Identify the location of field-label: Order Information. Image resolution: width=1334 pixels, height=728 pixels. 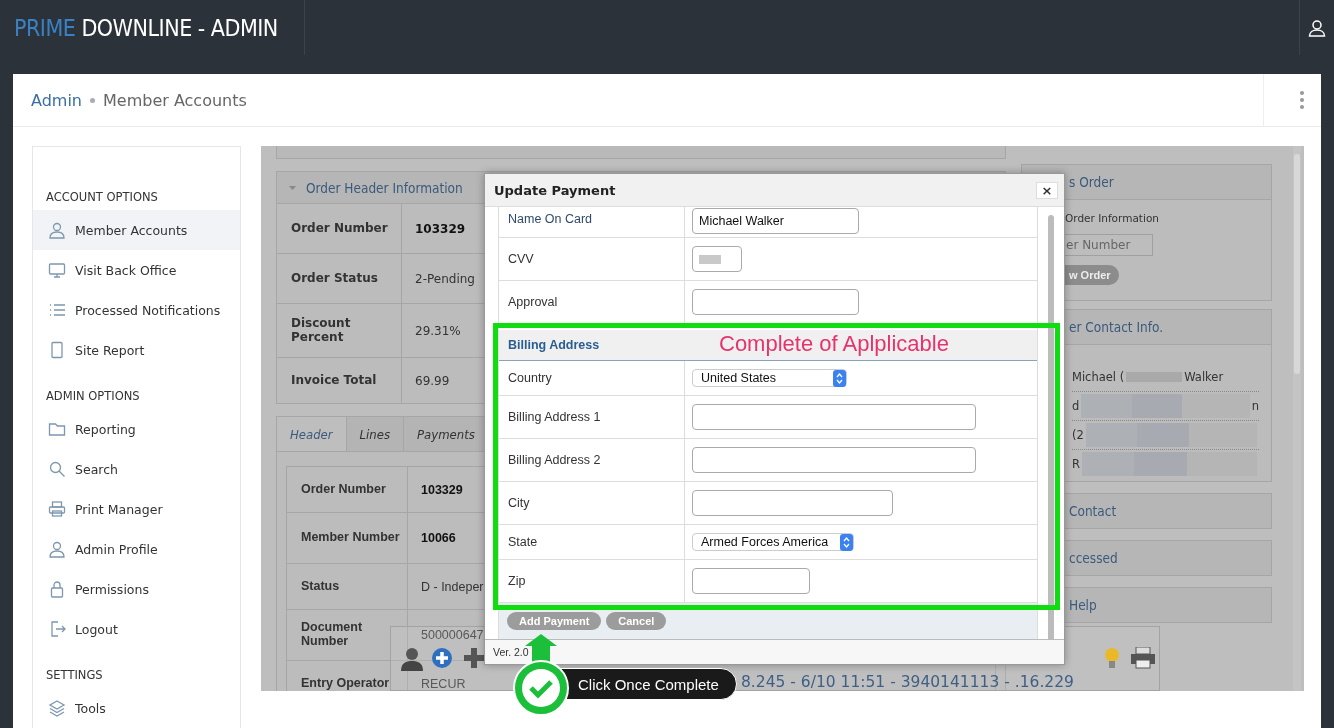
(1112, 218).